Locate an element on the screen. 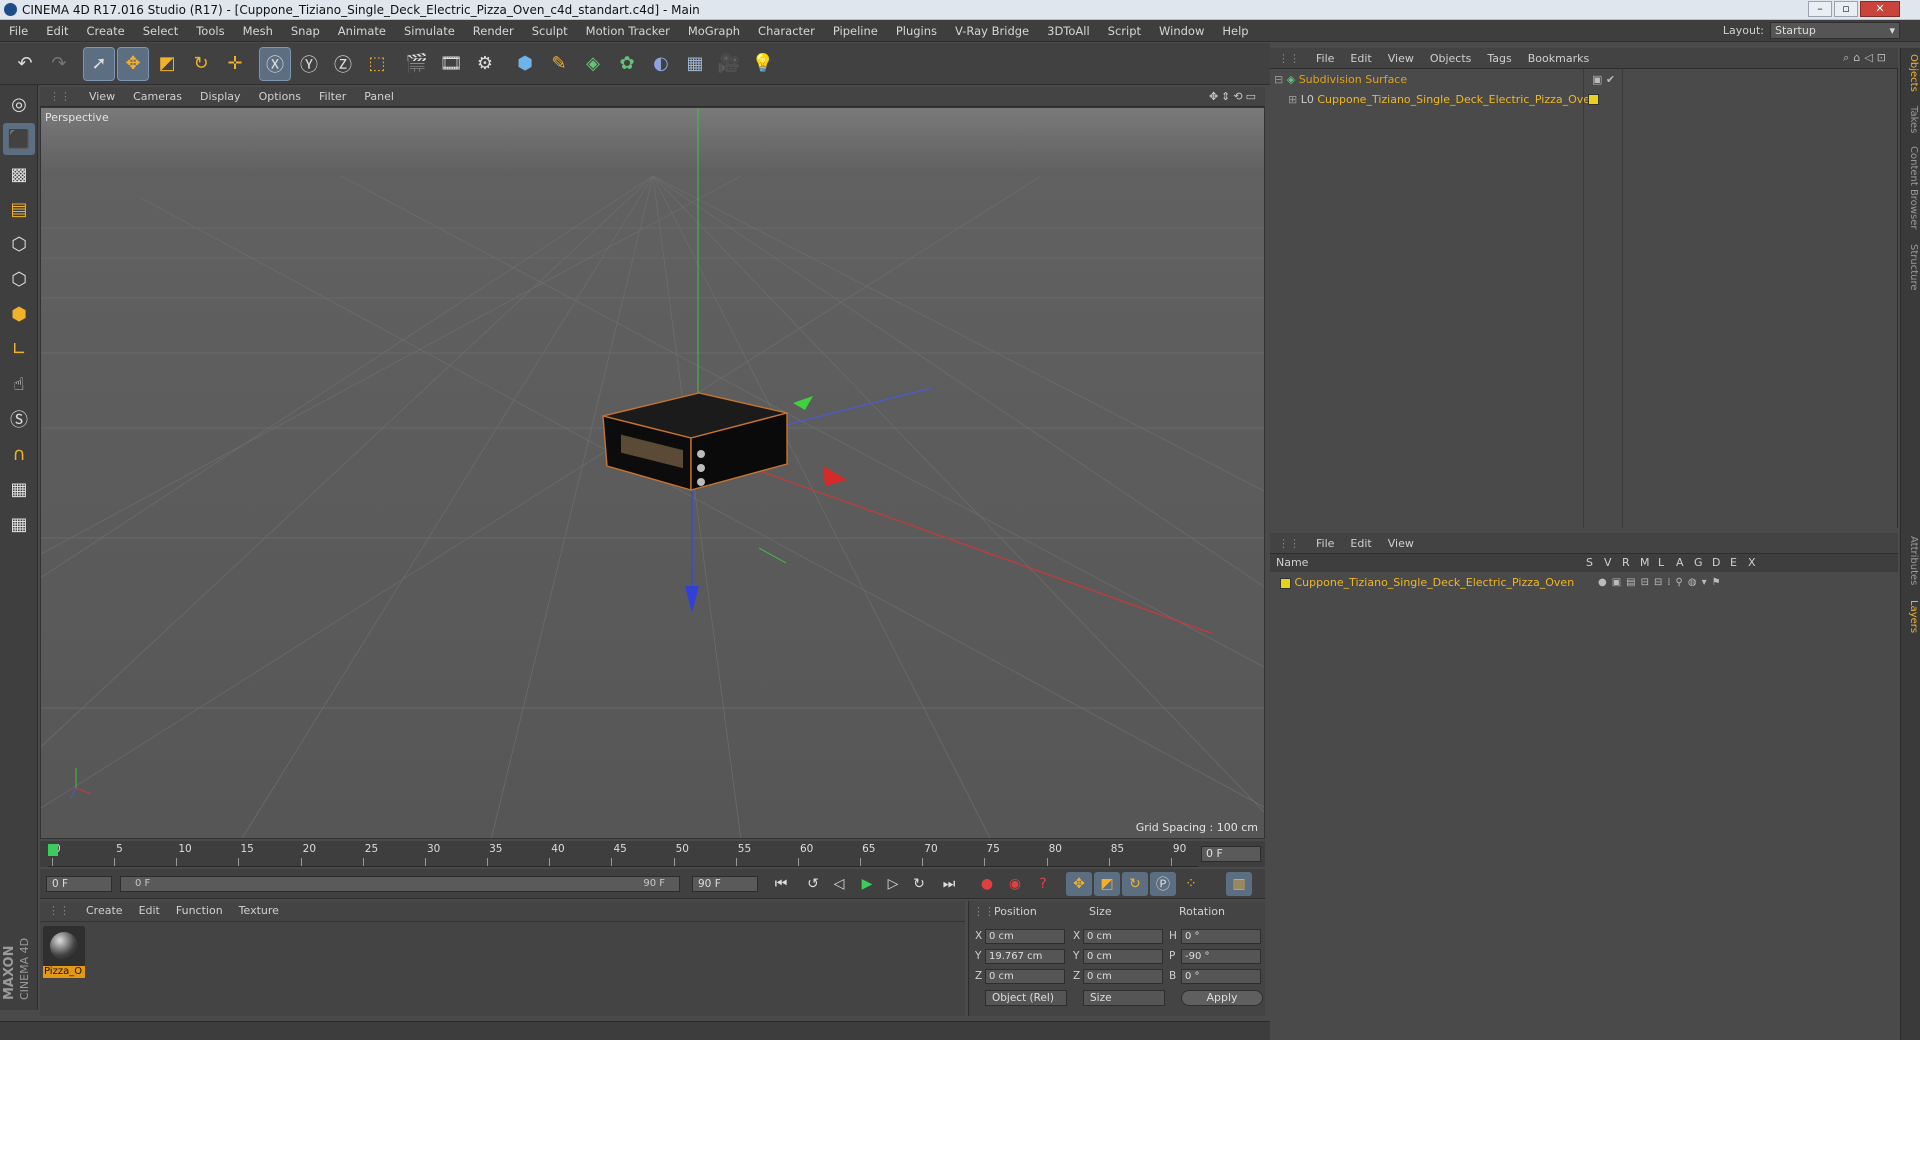 The image size is (1920, 1158). column-expressions: E is located at coordinates (1733, 562).